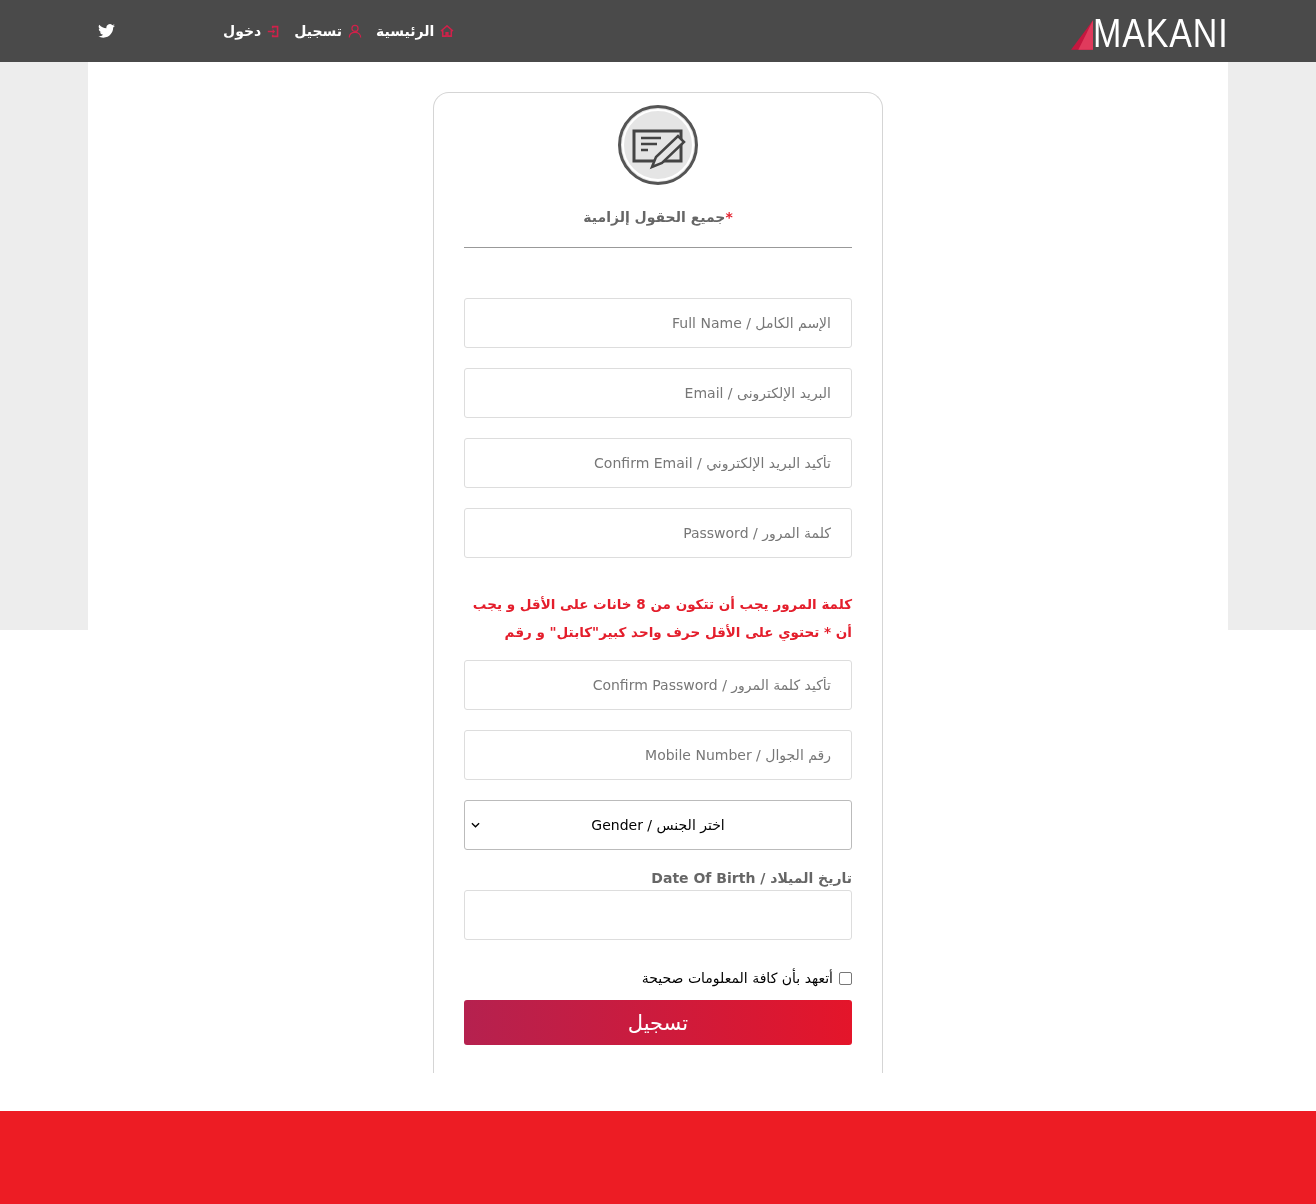  What do you see at coordinates (355, 31) in the screenshot?
I see `user-icon` at bounding box center [355, 31].